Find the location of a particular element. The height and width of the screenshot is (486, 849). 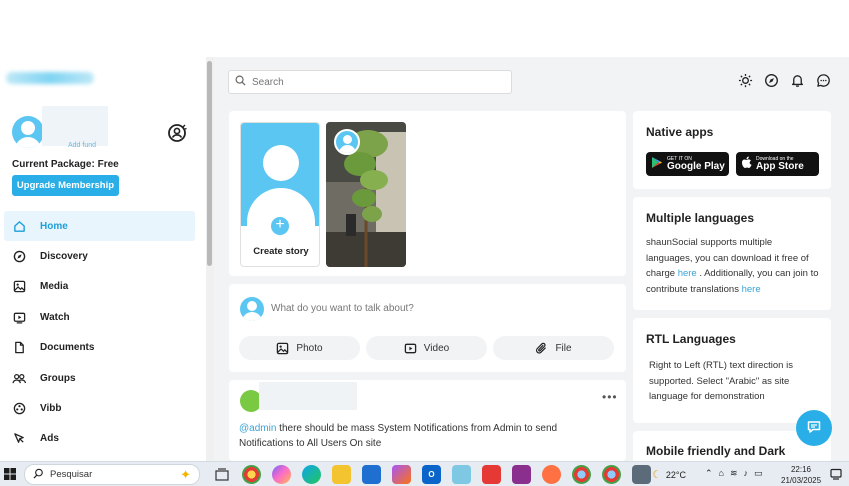

google-play-button: GET IT ON Google Play is located at coordinates (687, 164).